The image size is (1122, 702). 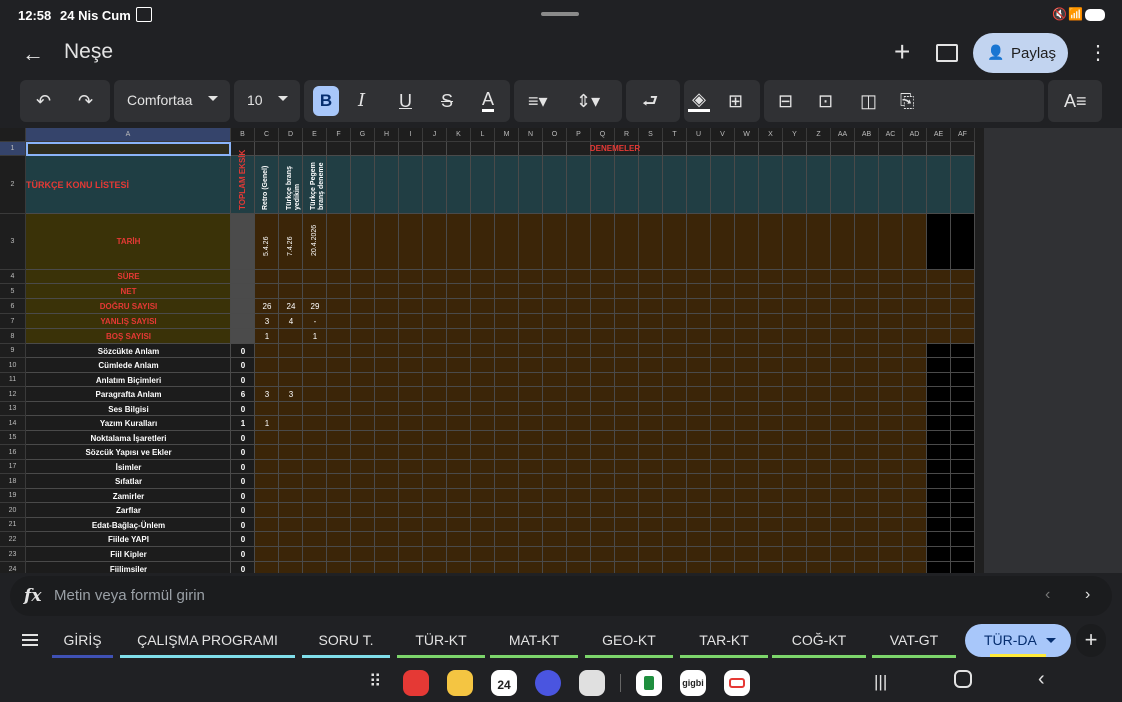 What do you see at coordinates (939, 135) in the screenshot?
I see `column-header: AE` at bounding box center [939, 135].